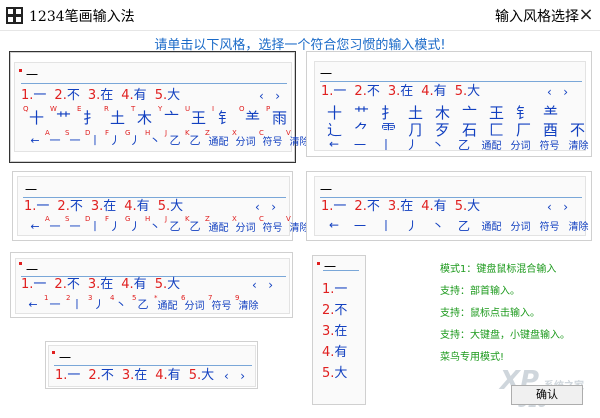  I want to click on close-button: ×, so click(586, 15).